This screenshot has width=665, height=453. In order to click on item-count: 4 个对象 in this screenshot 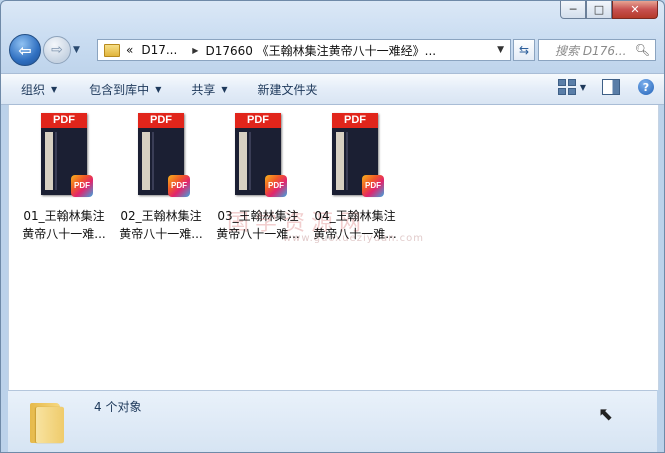, I will do `click(118, 407)`.